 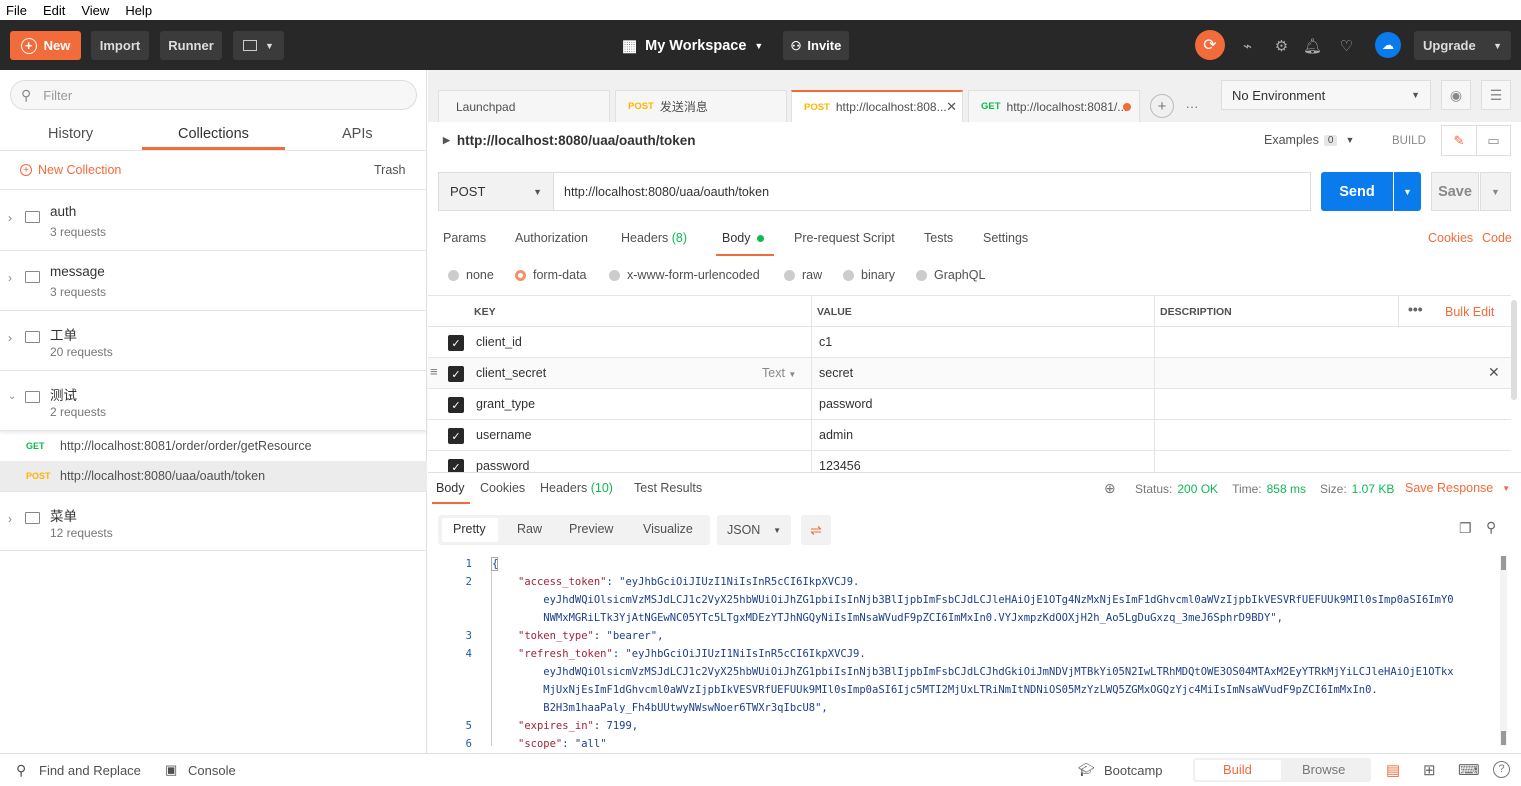 I want to click on layout-icon: ⊞, so click(x=1429, y=770).